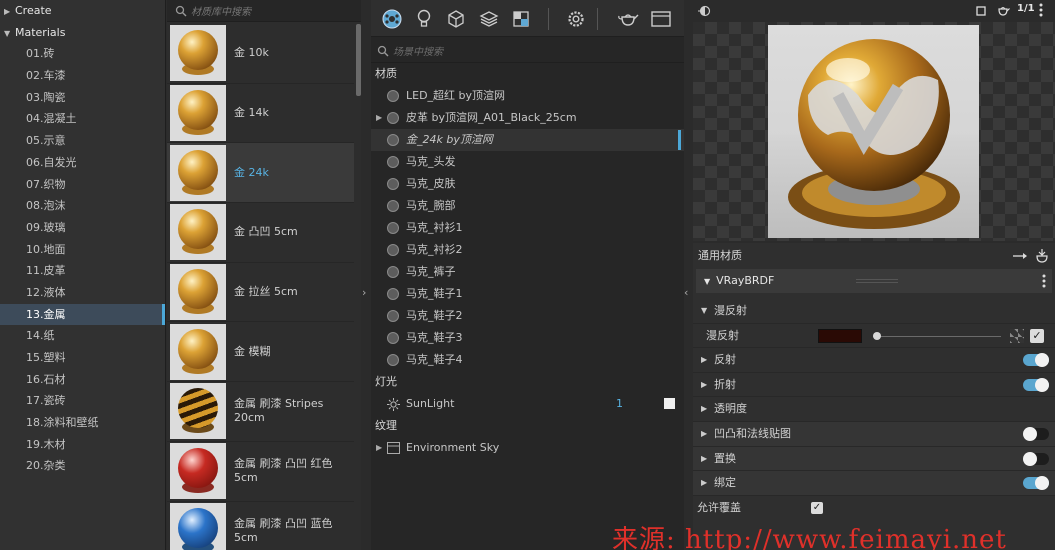 The image size is (1055, 550). What do you see at coordinates (874, 459) in the screenshot?
I see `property-section-row: ▶ 置换` at bounding box center [874, 459].